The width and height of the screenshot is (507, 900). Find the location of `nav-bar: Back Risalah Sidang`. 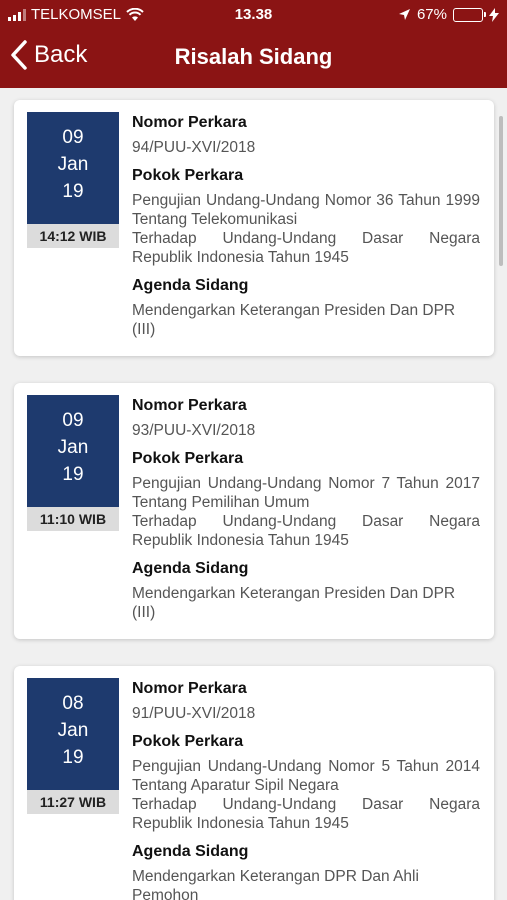

nav-bar: Back Risalah Sidang is located at coordinates (253, 59).